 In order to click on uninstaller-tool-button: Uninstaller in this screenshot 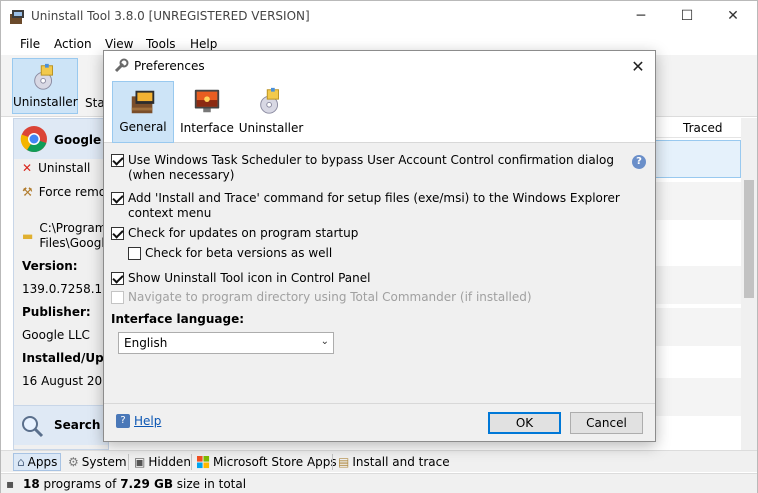, I will do `click(45, 86)`.